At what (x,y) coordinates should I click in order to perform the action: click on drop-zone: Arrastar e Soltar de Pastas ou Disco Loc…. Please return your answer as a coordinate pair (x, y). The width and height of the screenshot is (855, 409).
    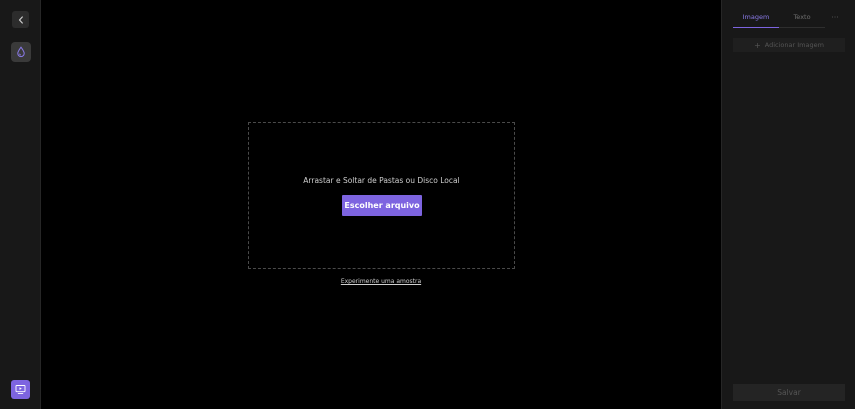
    Looking at the image, I should click on (381, 195).